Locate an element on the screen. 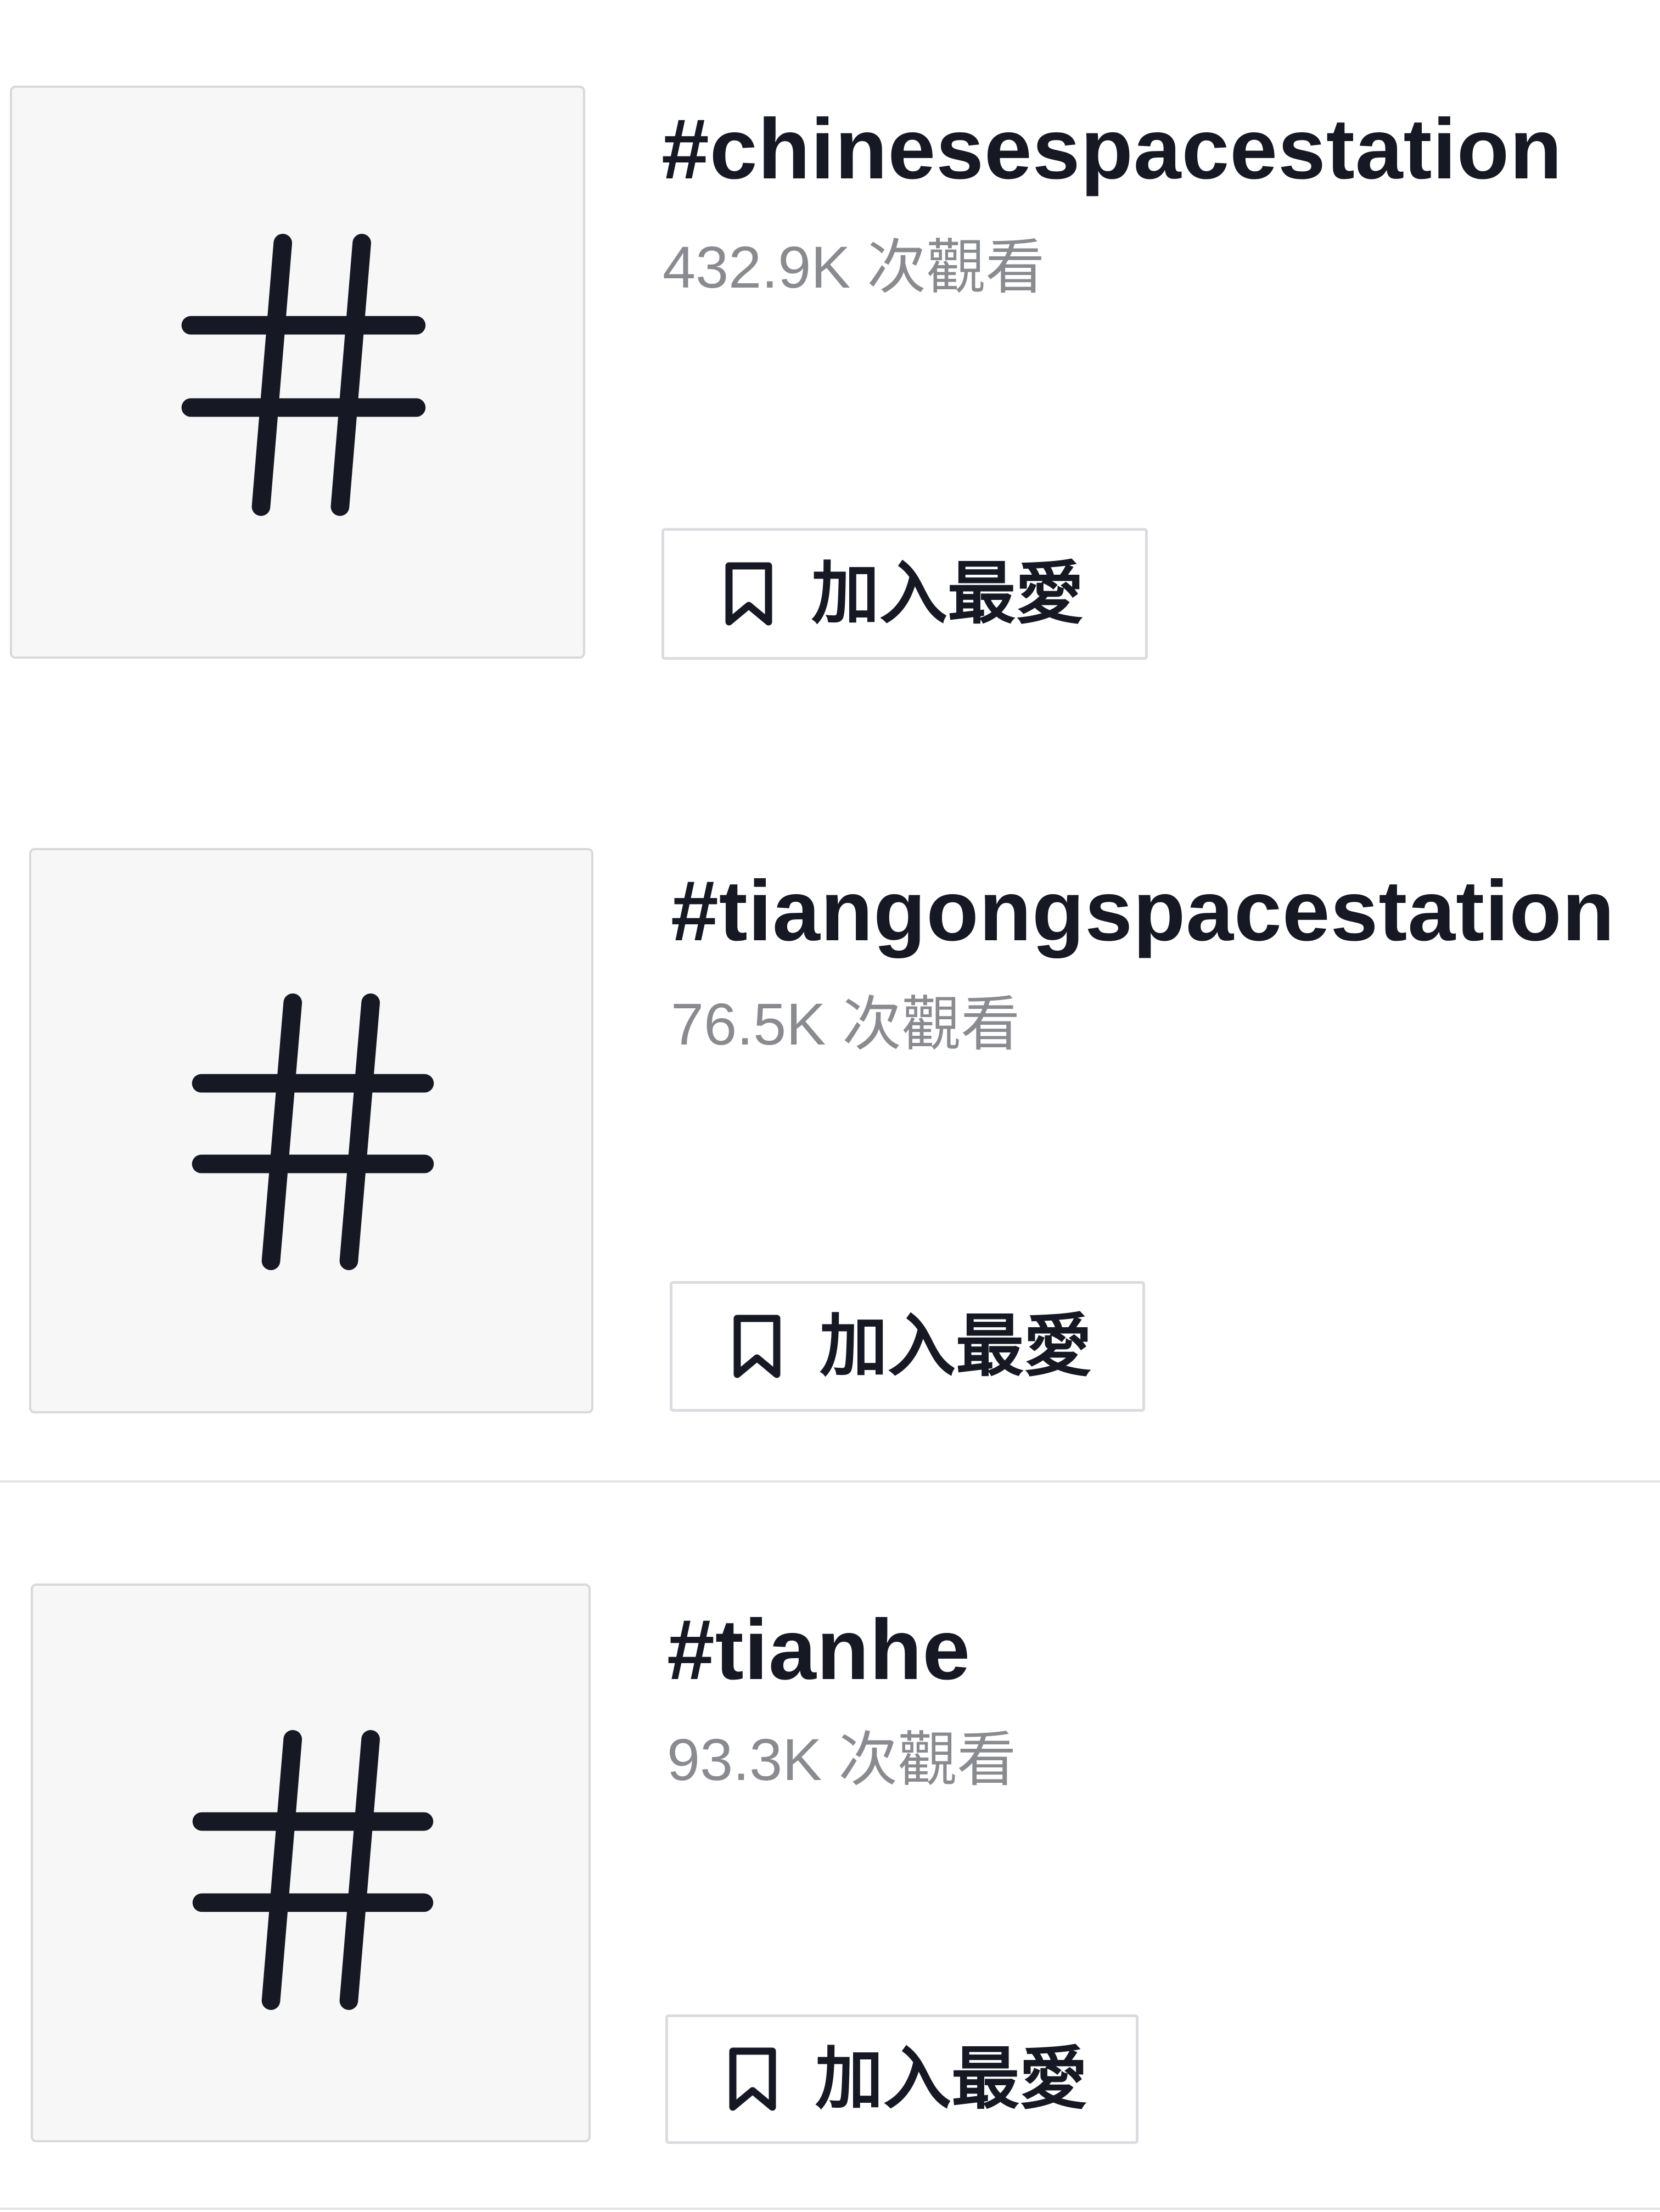  hashtag-title: #tiangongspacestation is located at coordinates (1143, 911).